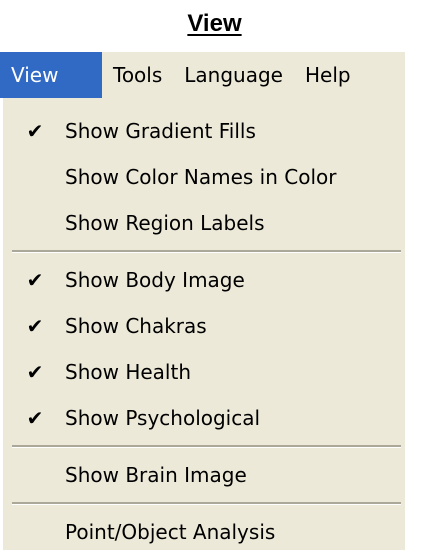 The image size is (429, 555). What do you see at coordinates (233, 75) in the screenshot?
I see `menu-language: Language` at bounding box center [233, 75].